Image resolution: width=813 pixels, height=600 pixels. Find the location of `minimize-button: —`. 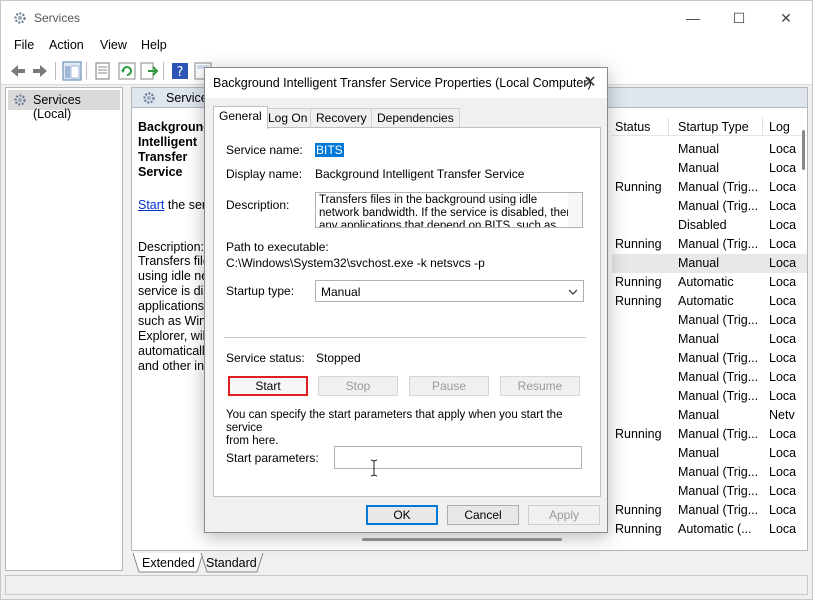

minimize-button: — is located at coordinates (693, 18).